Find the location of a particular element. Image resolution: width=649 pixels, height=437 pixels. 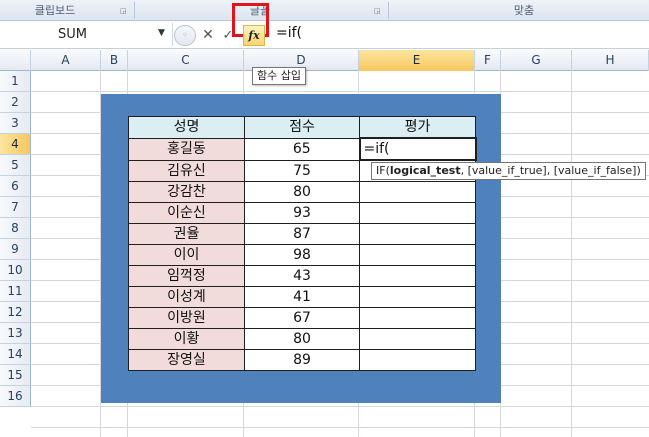

formula-bar: SUM ▼ ◦ ✕ ✓ =if( is located at coordinates (324, 35).